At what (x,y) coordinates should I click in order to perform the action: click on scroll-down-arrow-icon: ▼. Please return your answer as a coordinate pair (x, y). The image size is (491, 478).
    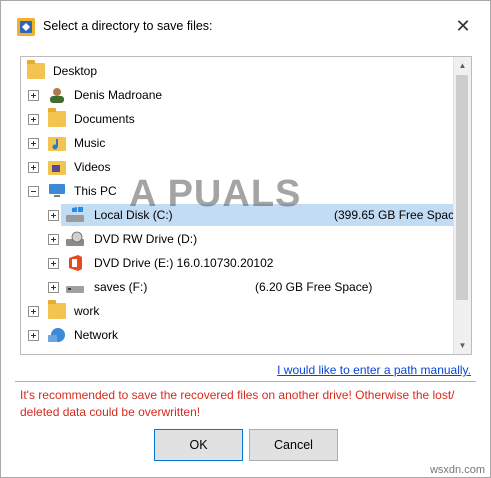
    Looking at the image, I should click on (462, 345).